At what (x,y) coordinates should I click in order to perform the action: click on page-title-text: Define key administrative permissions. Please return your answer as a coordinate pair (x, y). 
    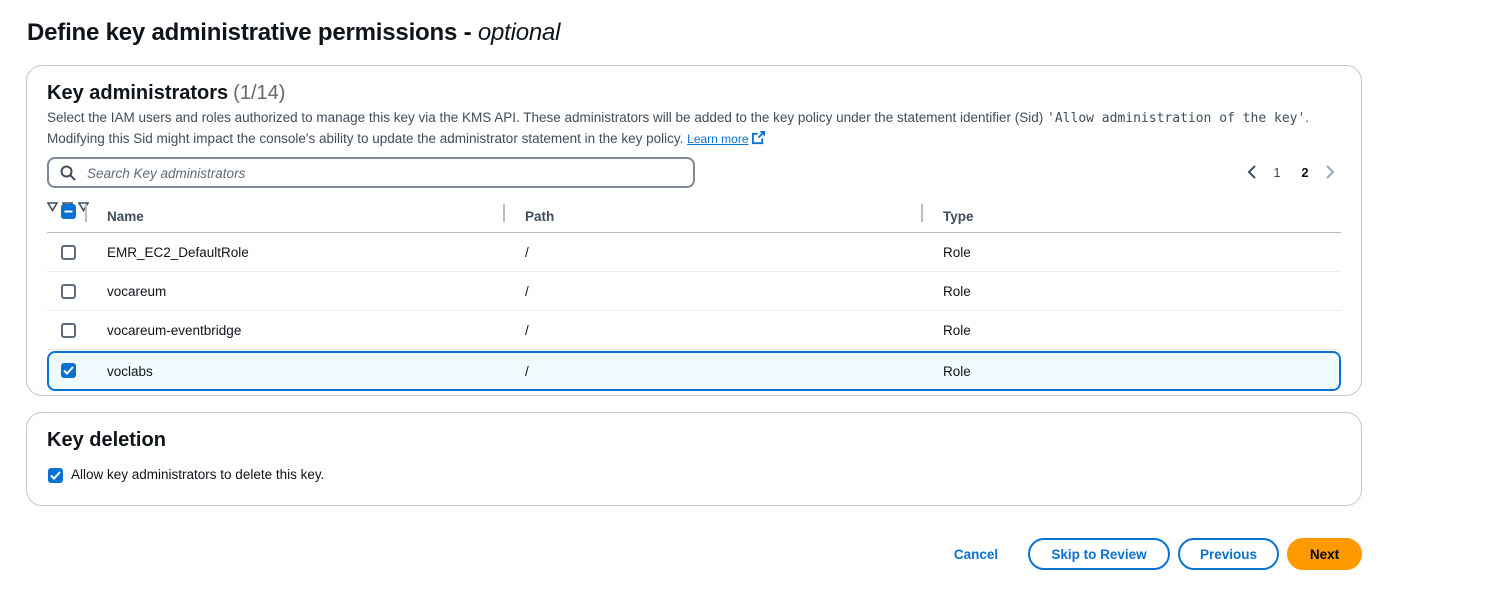
    Looking at the image, I should click on (242, 32).